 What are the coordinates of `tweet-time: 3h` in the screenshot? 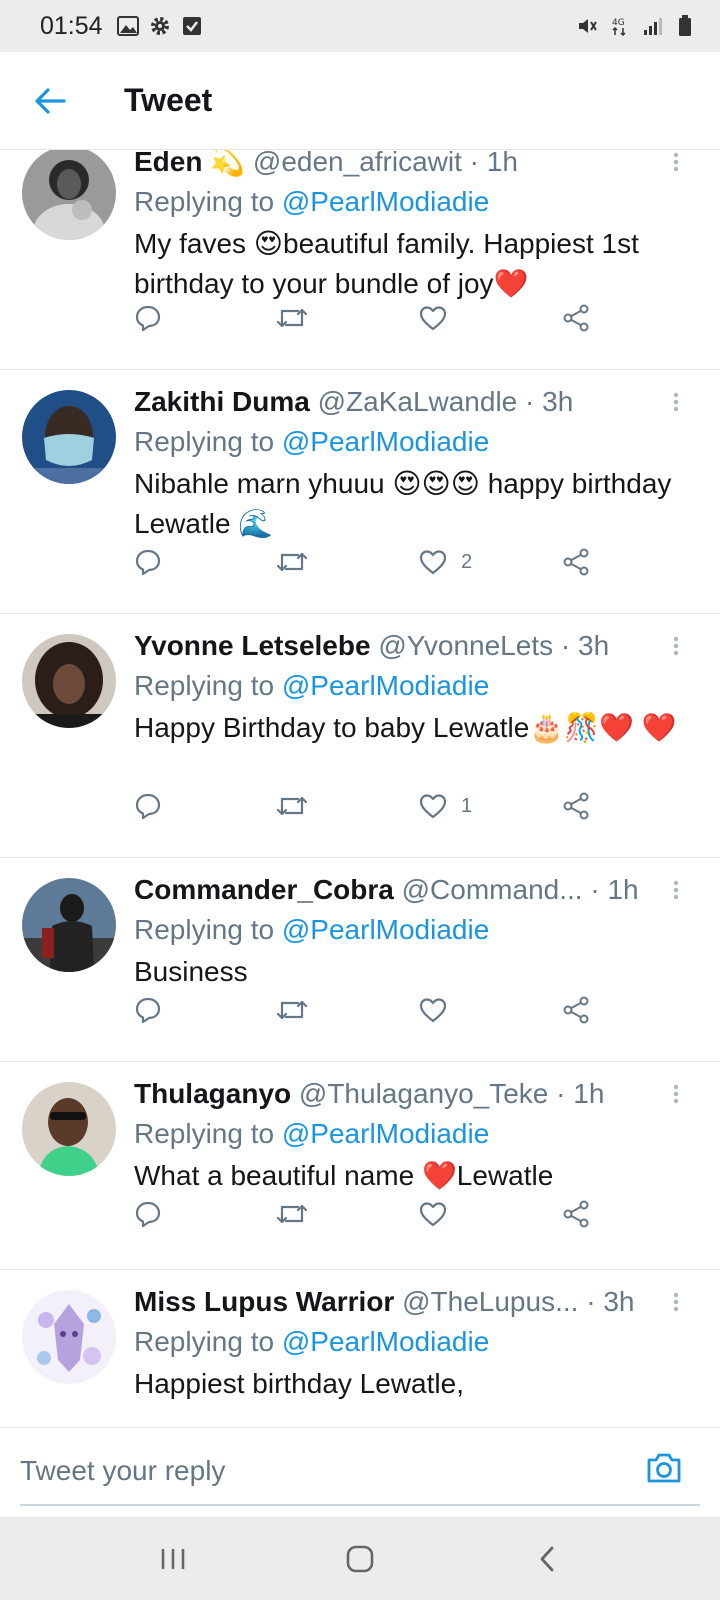 It's located at (619, 1301).